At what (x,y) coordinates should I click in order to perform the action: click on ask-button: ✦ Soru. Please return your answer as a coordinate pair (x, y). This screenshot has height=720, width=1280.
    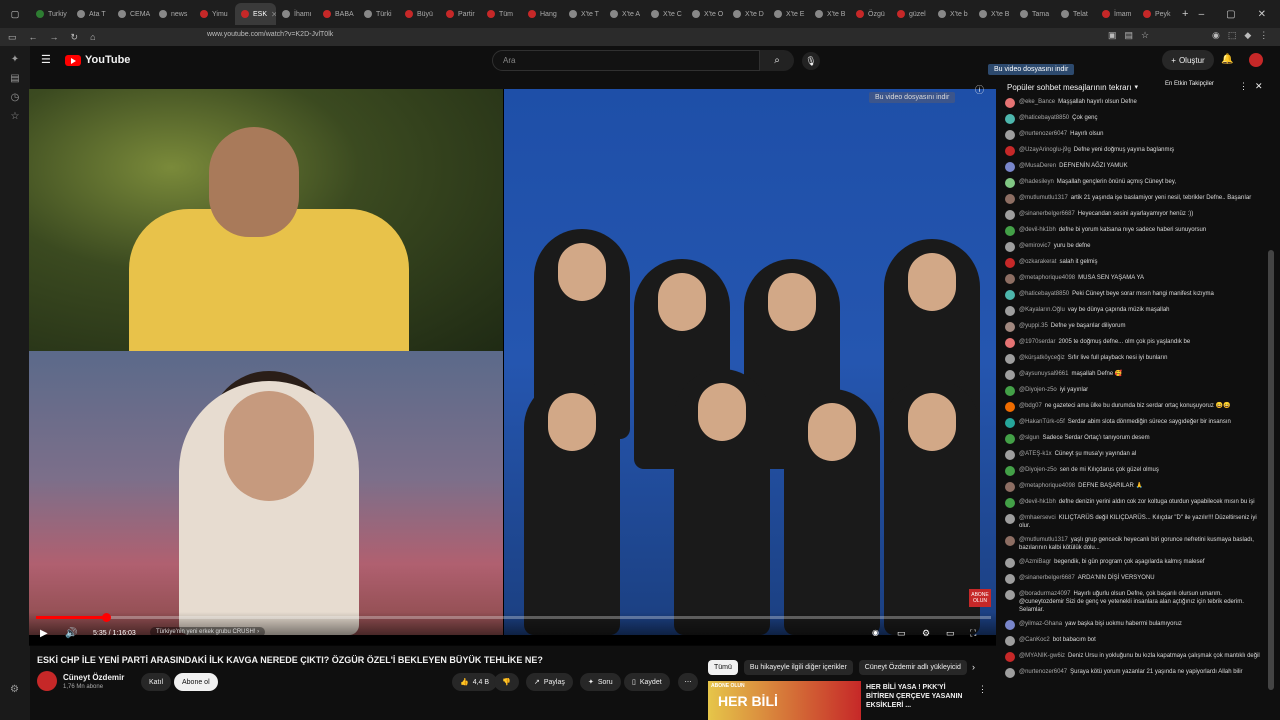
    Looking at the image, I should click on (600, 682).